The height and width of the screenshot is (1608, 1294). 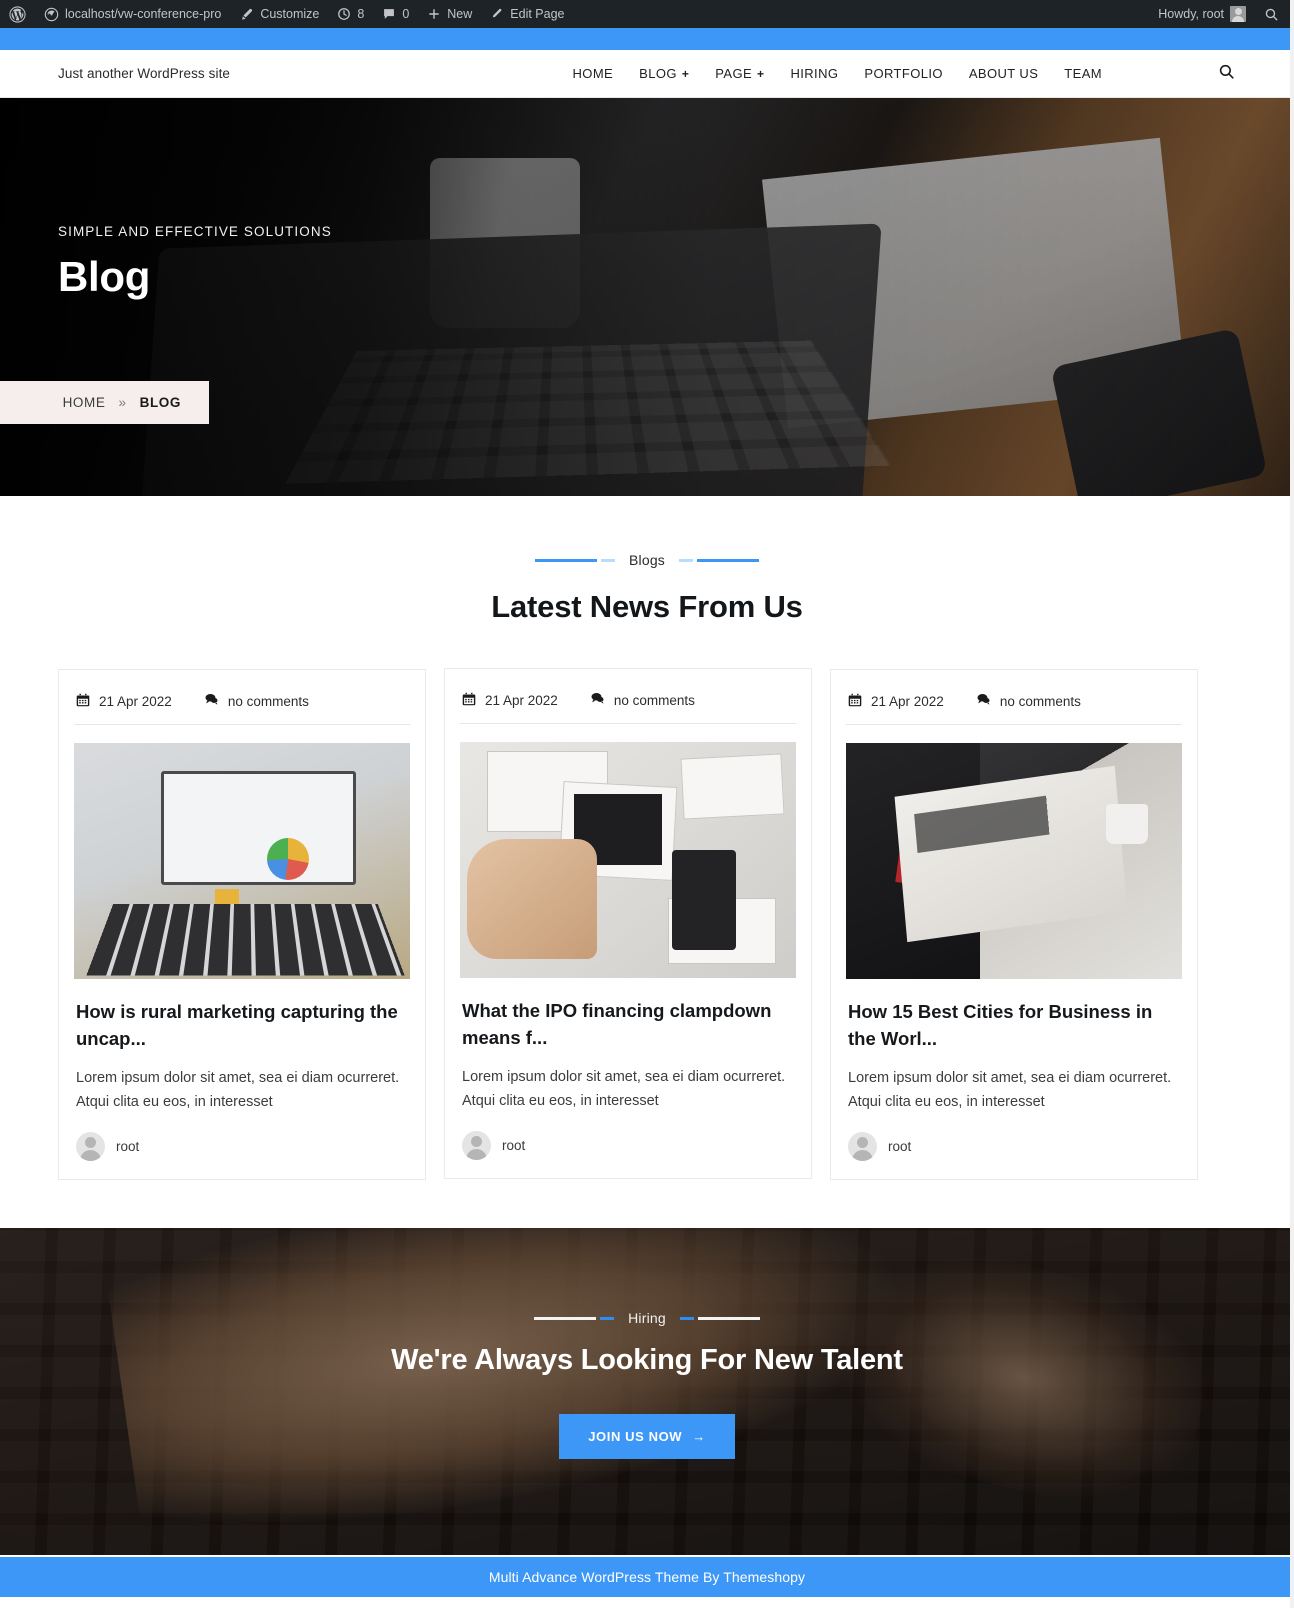 I want to click on accent-strip, so click(x=647, y=39).